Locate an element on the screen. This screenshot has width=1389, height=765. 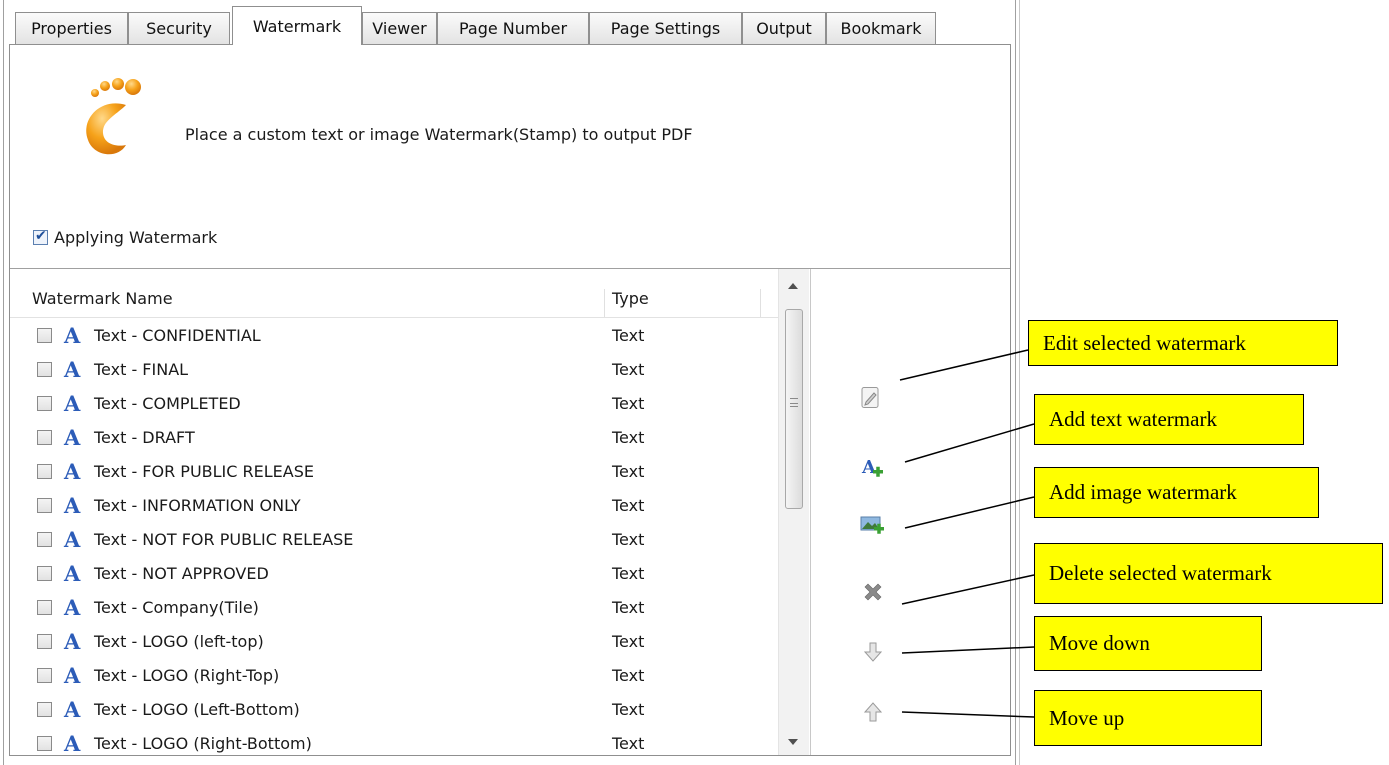
callout-edit: Edit selected watermark is located at coordinates (1183, 343).